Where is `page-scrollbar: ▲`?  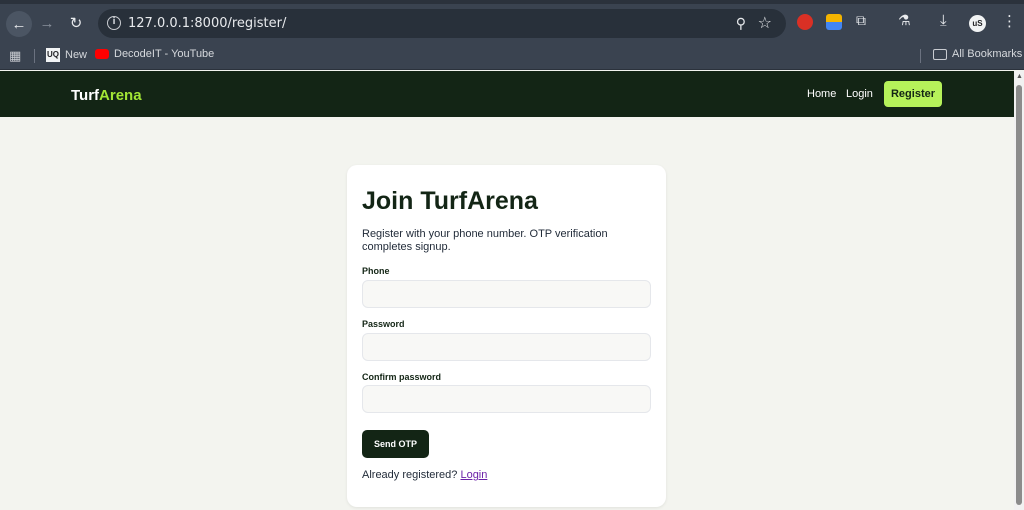 page-scrollbar: ▲ is located at coordinates (1019, 290).